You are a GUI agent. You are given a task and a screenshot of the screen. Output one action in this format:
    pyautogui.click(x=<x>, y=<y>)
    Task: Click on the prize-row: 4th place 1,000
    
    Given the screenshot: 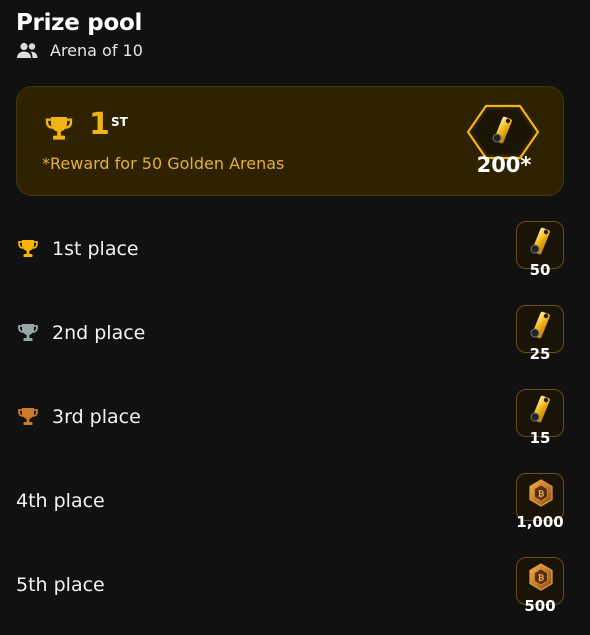 What is the action you would take?
    pyautogui.click(x=290, y=502)
    